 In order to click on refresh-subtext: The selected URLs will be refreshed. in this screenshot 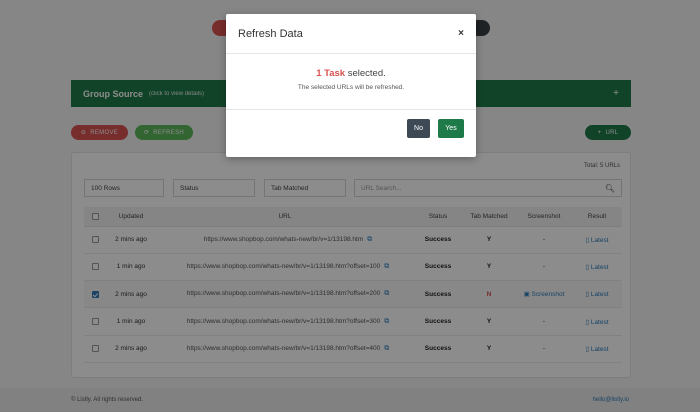, I will do `click(351, 87)`.